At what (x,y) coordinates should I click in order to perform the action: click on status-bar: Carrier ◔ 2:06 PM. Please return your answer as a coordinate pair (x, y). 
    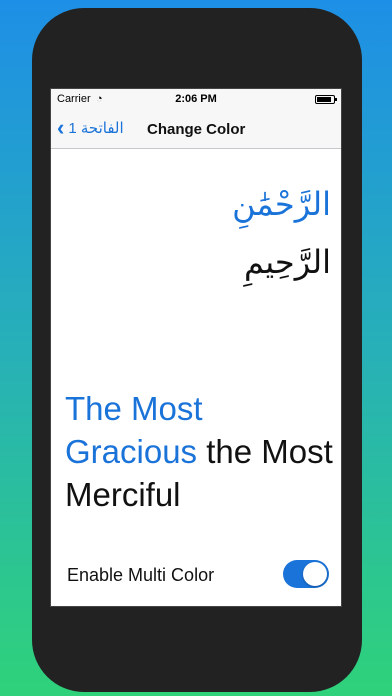
    Looking at the image, I should click on (196, 100).